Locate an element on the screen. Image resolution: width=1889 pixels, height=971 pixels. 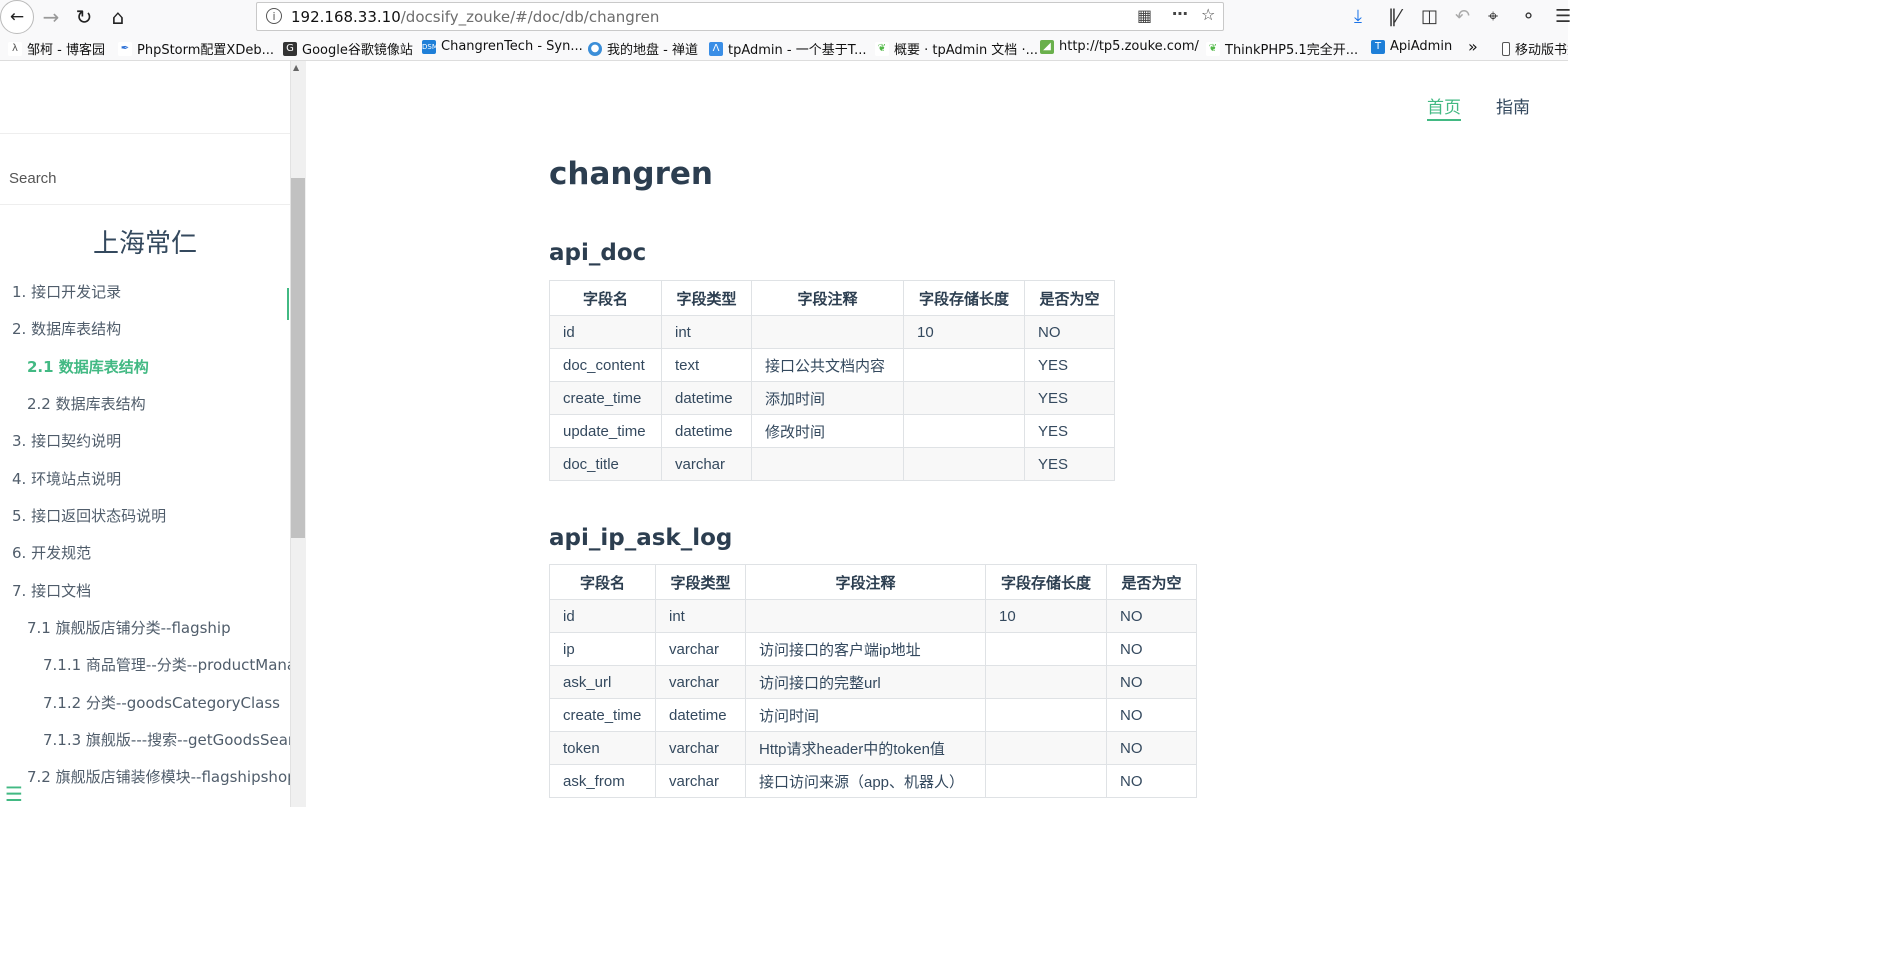
bookmark-star-icon: ☆ is located at coordinates (1208, 14).